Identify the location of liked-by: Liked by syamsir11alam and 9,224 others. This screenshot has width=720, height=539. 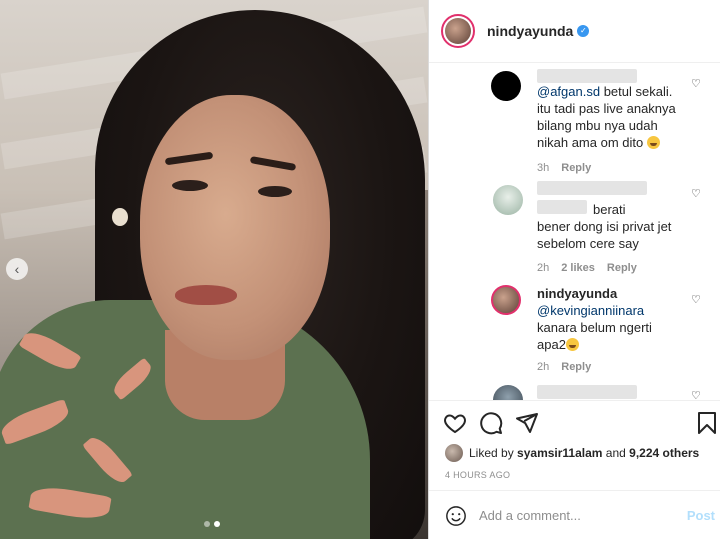
(572, 453).